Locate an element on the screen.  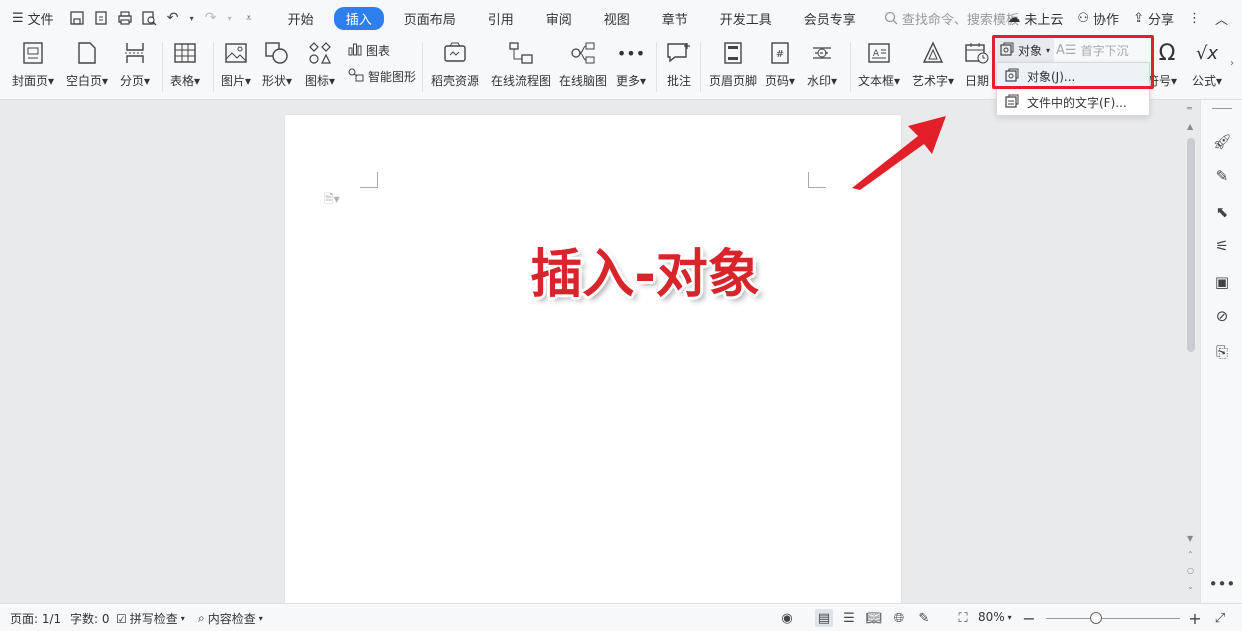
image-tool-icon: ▣ is located at coordinates (1222, 282).